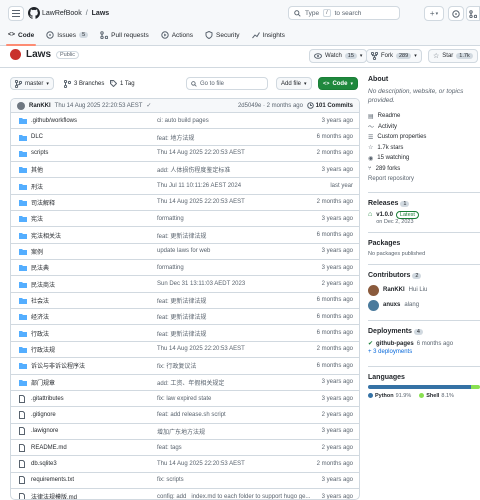  Describe the element at coordinates (424, 148) in the screenshot. I see `stars-link: ☆ 1.7k stars` at that location.